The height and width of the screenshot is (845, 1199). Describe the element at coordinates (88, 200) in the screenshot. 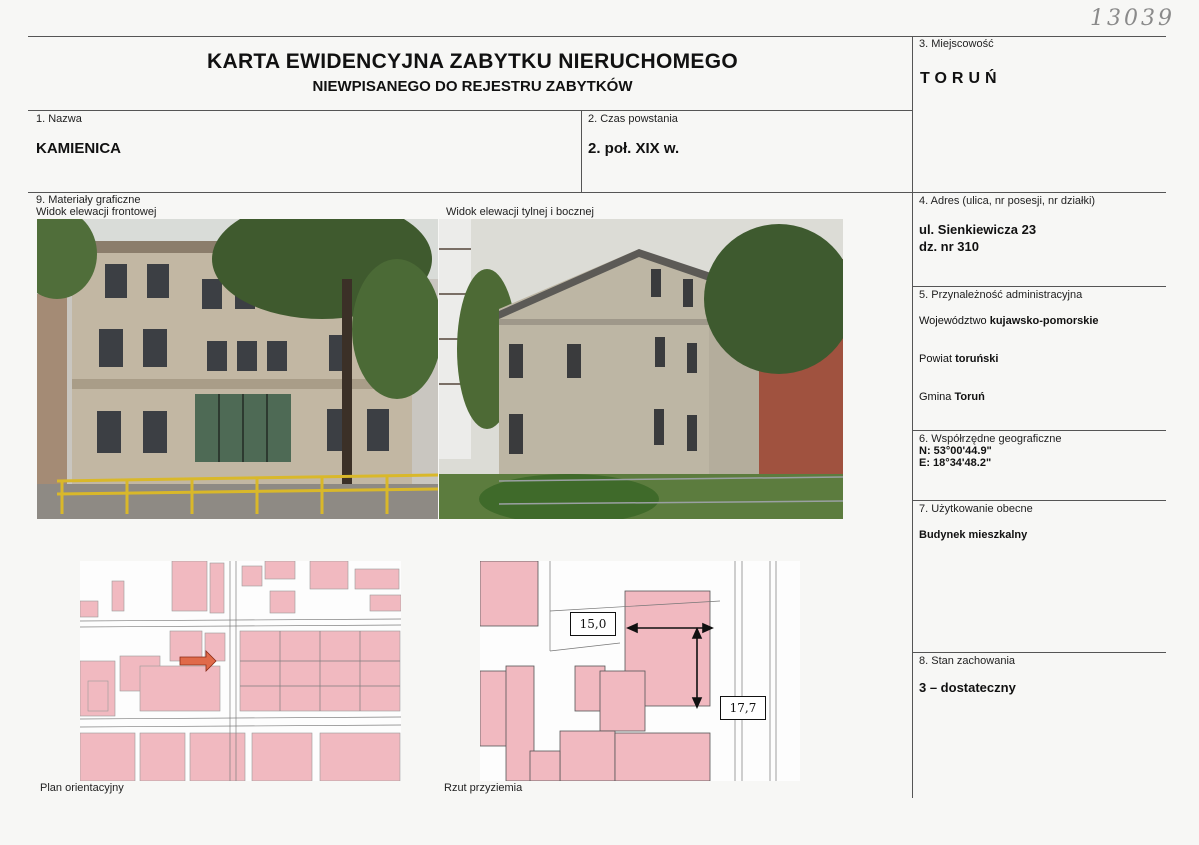

I see `graphics-label: 9. Materiały graficzne` at that location.